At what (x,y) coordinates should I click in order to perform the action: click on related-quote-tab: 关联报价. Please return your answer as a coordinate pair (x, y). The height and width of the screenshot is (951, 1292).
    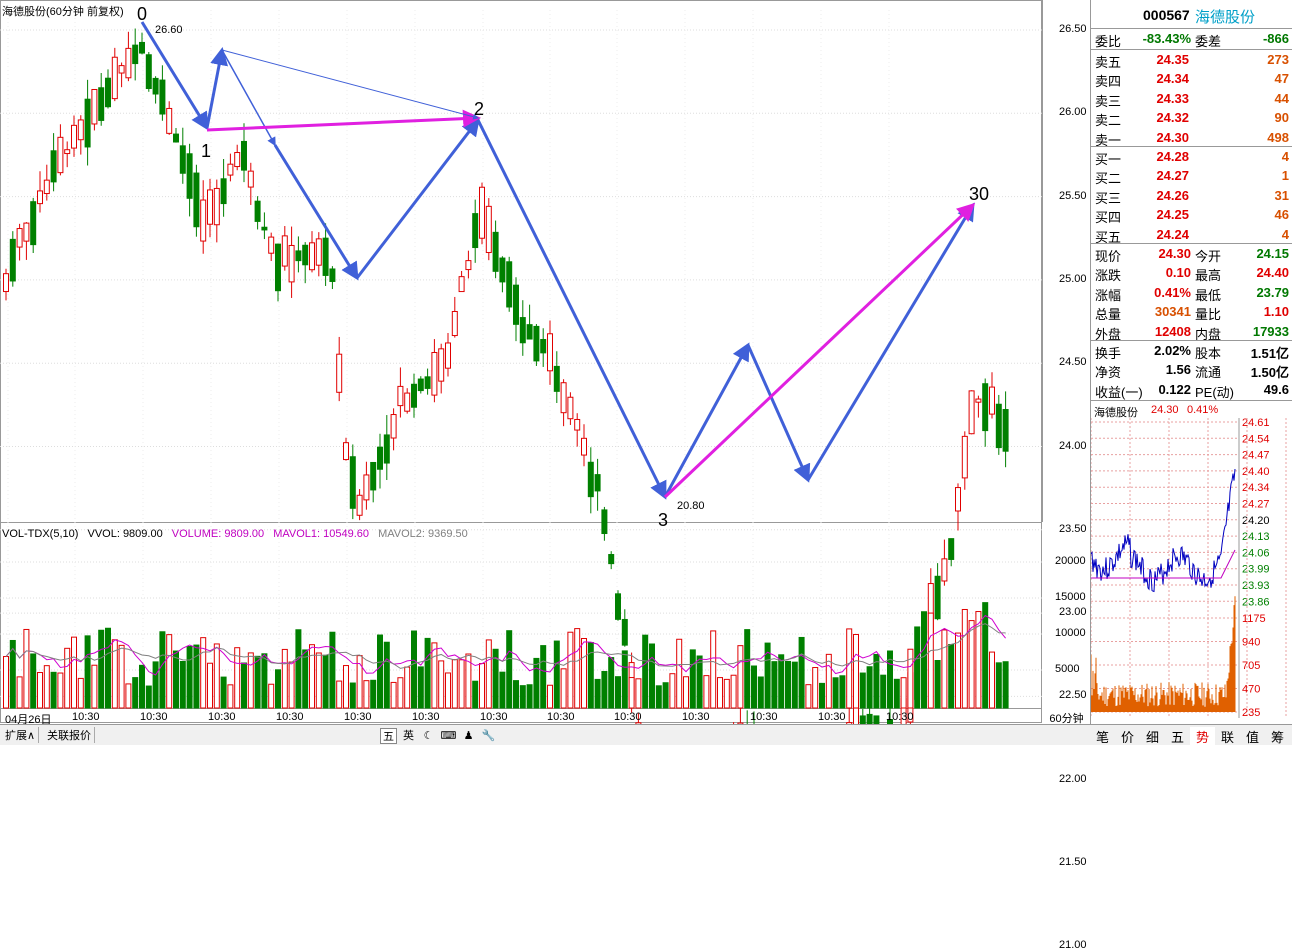
    Looking at the image, I should click on (69, 735).